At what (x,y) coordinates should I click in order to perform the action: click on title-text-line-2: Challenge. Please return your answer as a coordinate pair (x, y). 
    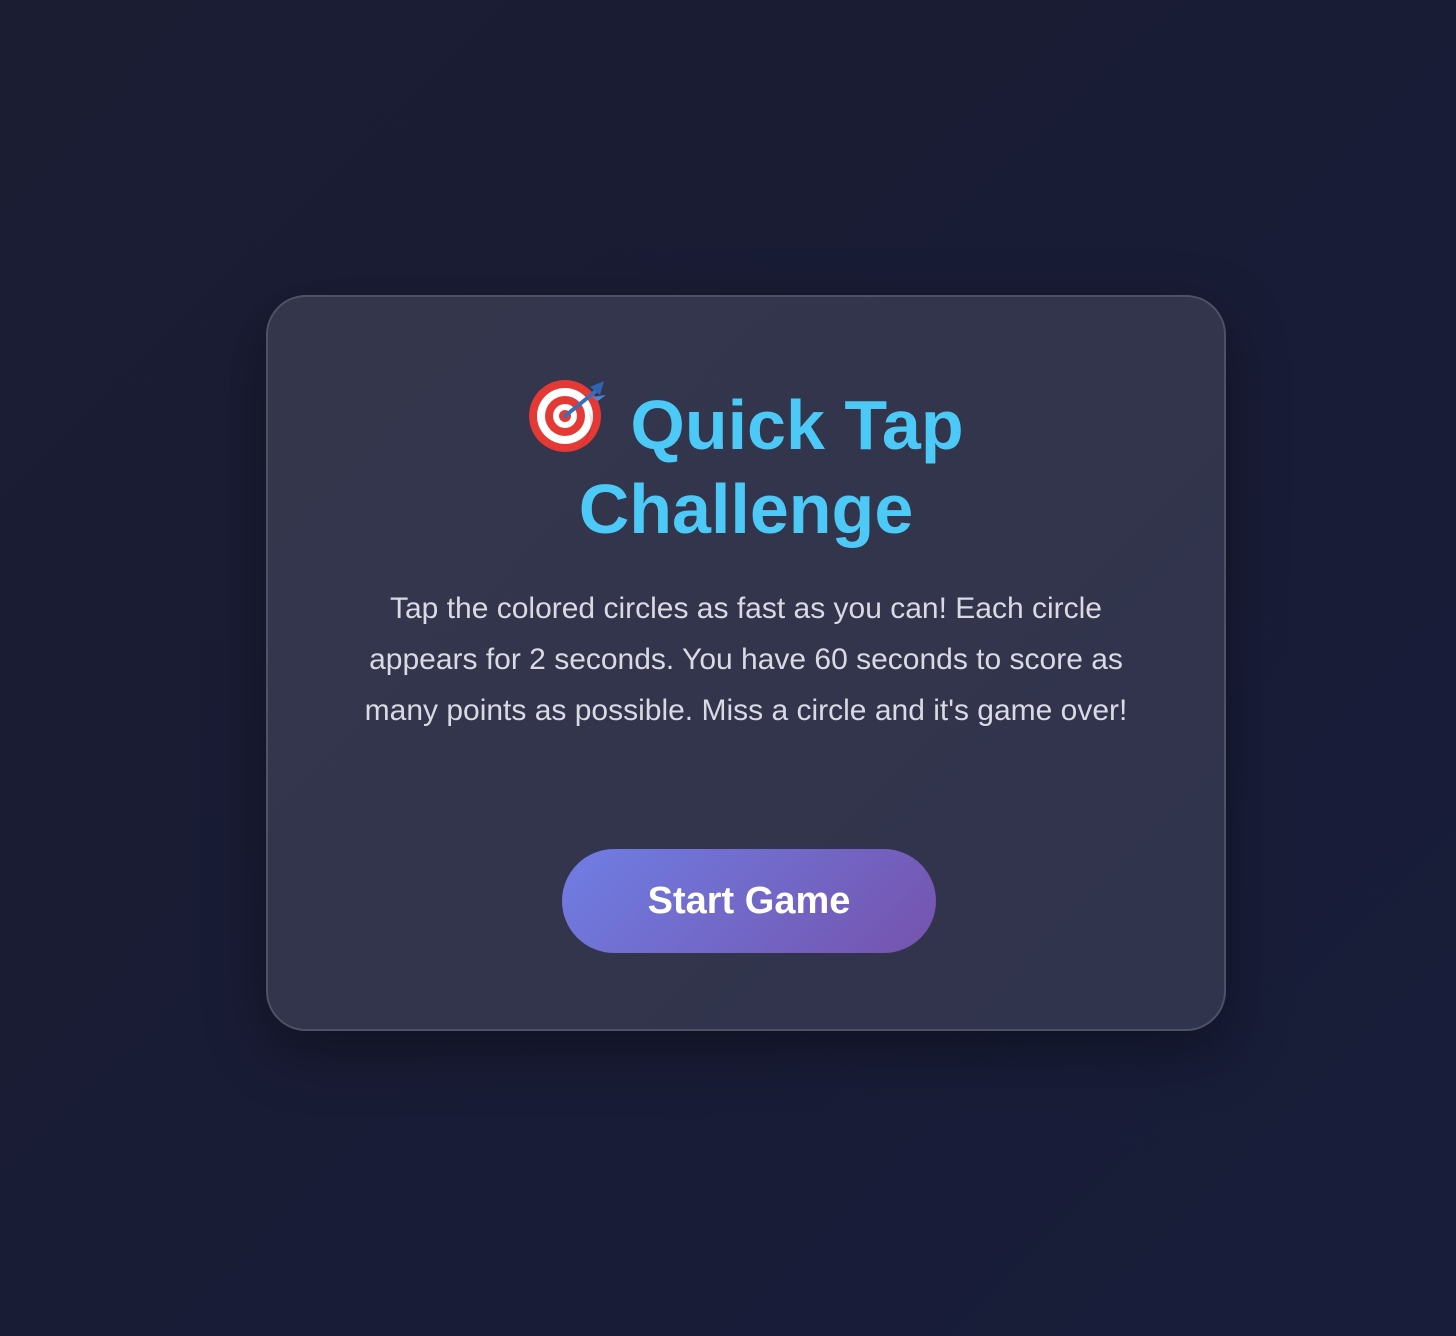
    Looking at the image, I should click on (746, 509).